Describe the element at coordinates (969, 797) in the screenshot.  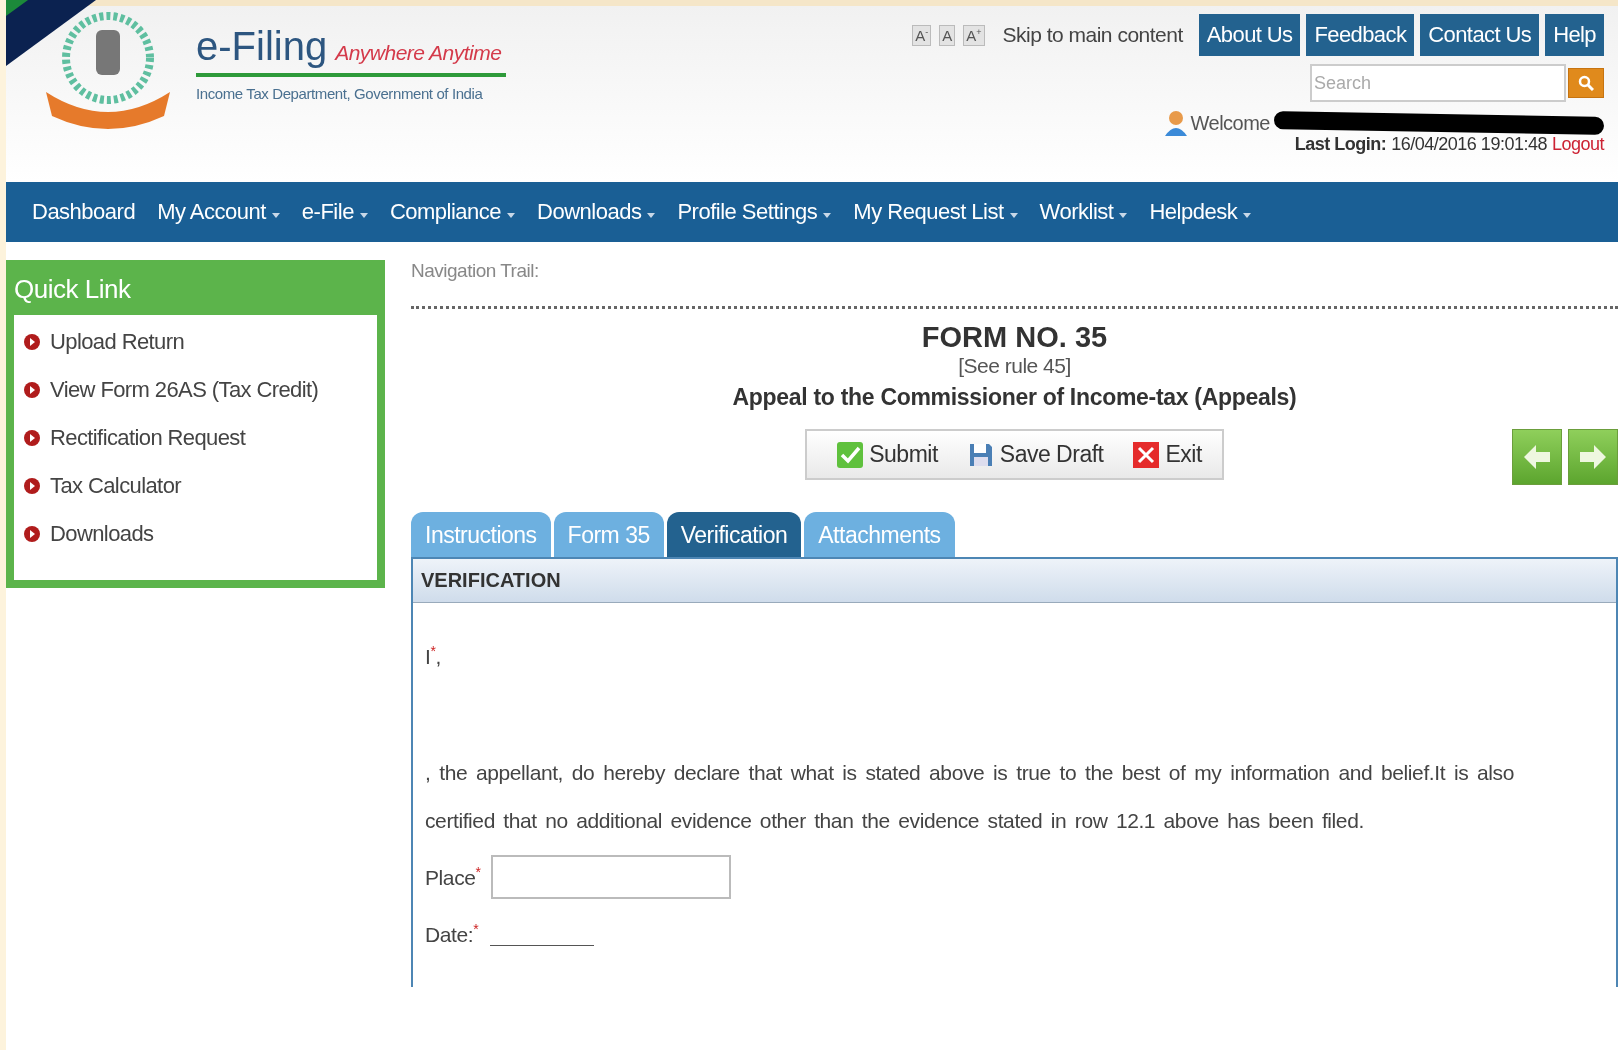
I see `declaration-text: , the appellant, do hereby declare that what is stated above is true to the best of my information and belief.It is also certified that no additional evidence other than the evidence stated in row 12.1 above has been filed.` at that location.